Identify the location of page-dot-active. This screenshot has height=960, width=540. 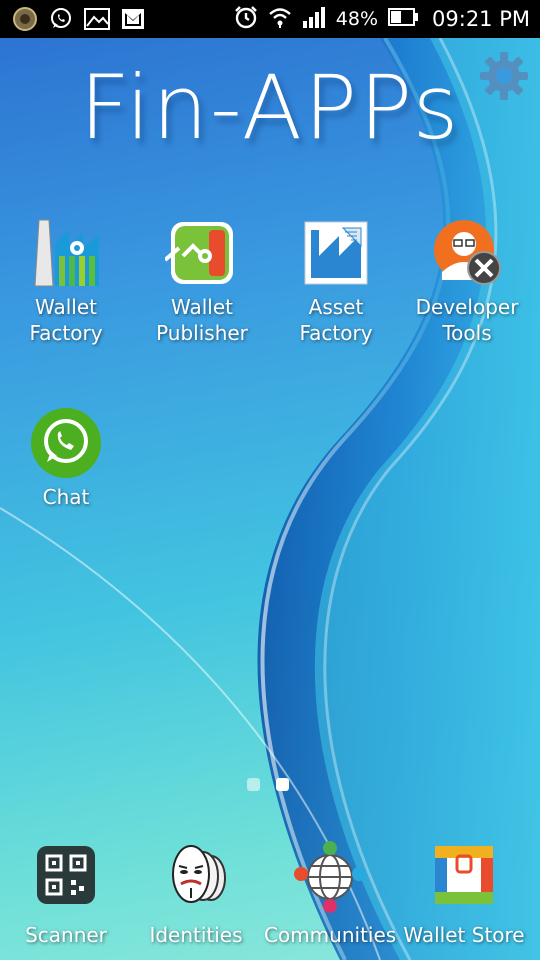
(282, 784).